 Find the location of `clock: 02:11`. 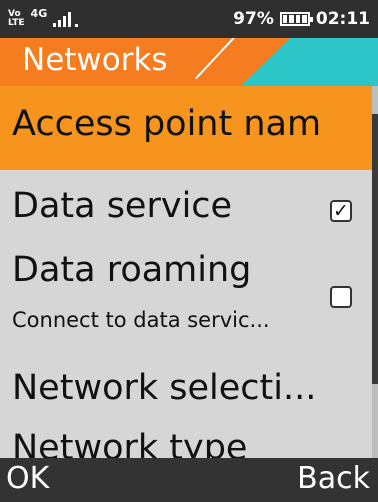

clock: 02:11 is located at coordinates (342, 19).